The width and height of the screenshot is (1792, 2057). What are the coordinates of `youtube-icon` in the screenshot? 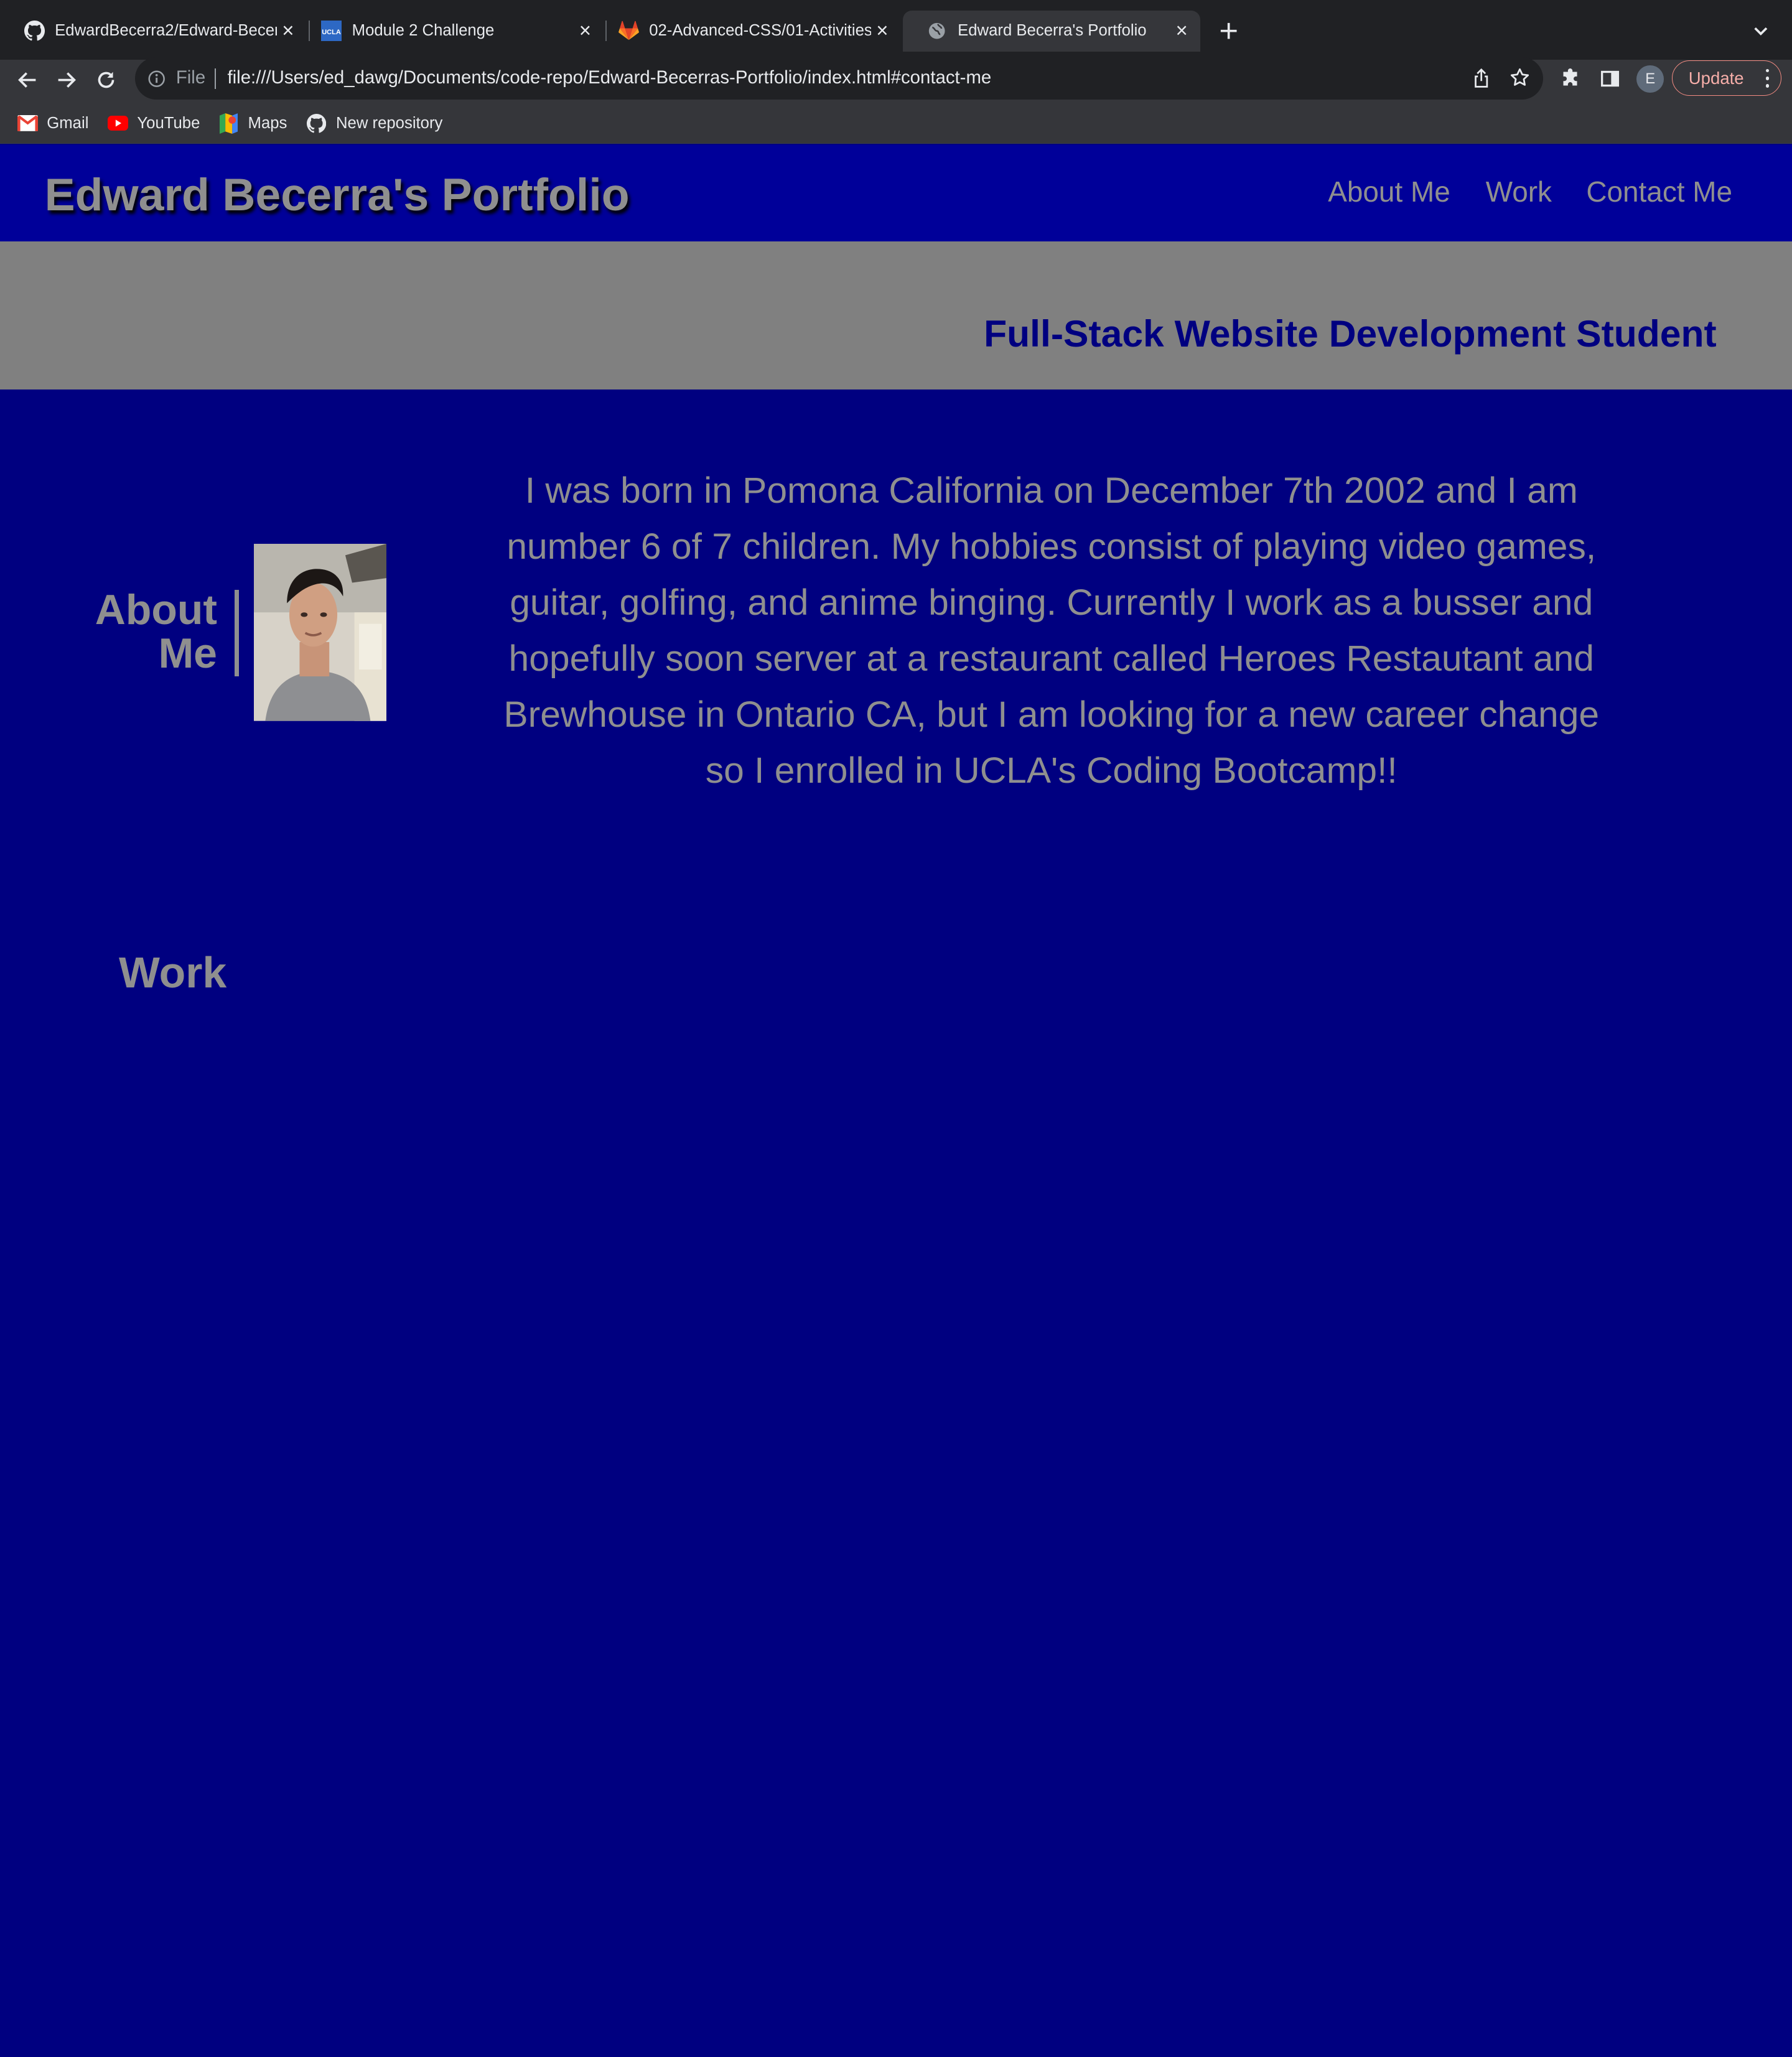 It's located at (117, 123).